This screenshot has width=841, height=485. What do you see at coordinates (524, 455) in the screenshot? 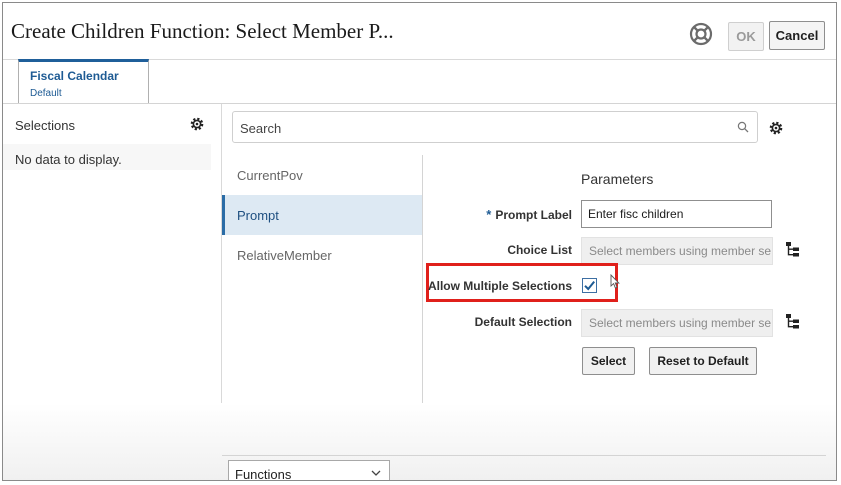
I see `footer-divider` at bounding box center [524, 455].